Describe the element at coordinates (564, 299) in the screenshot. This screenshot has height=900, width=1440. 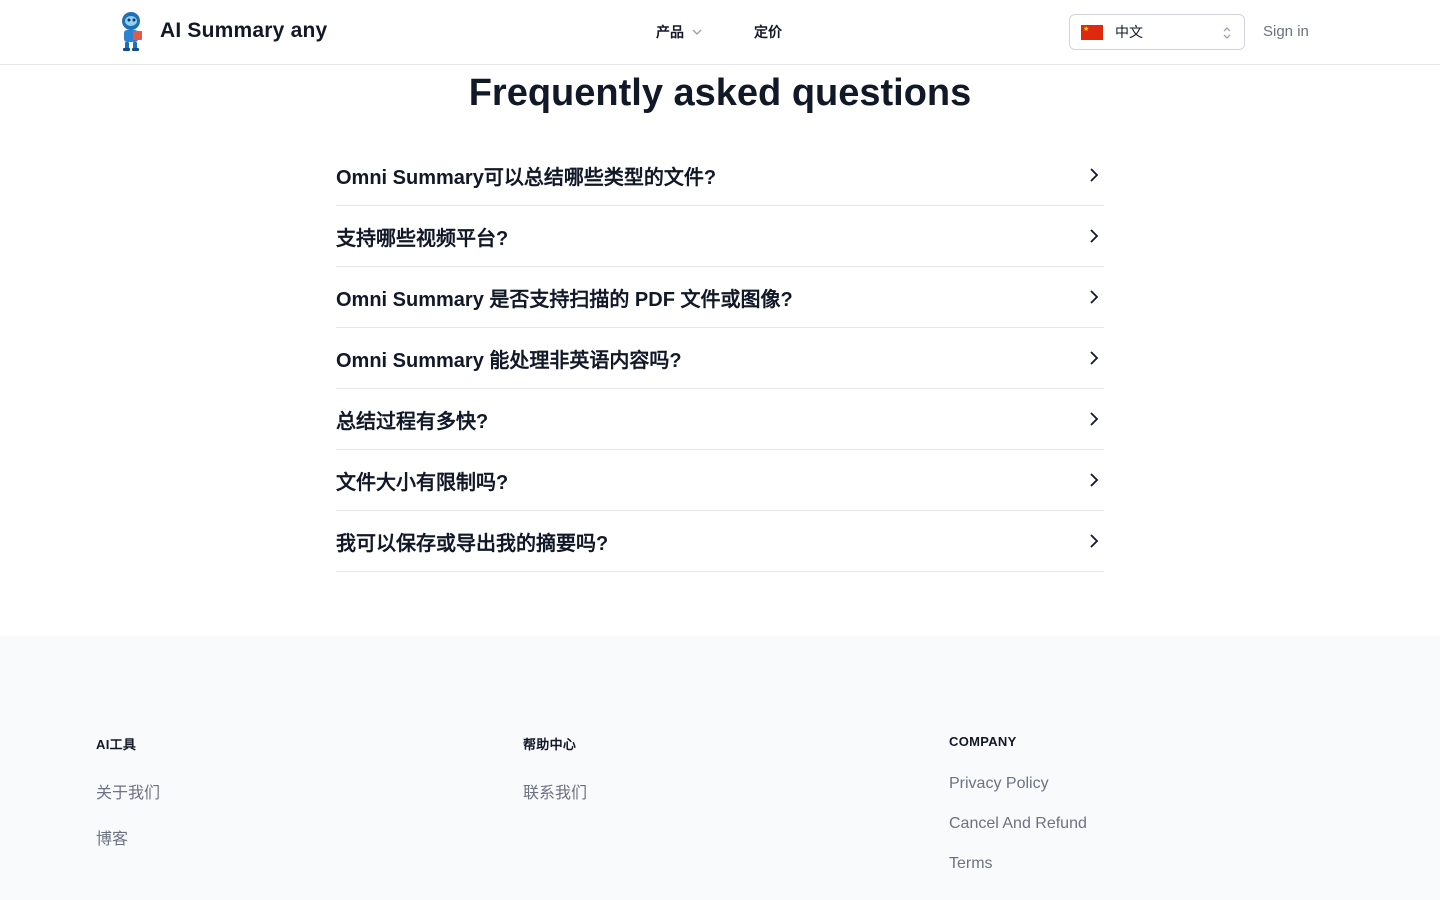
I see `faq-question: Omni Summary 是否支持扫描的 PDF 文件或图像?` at that location.